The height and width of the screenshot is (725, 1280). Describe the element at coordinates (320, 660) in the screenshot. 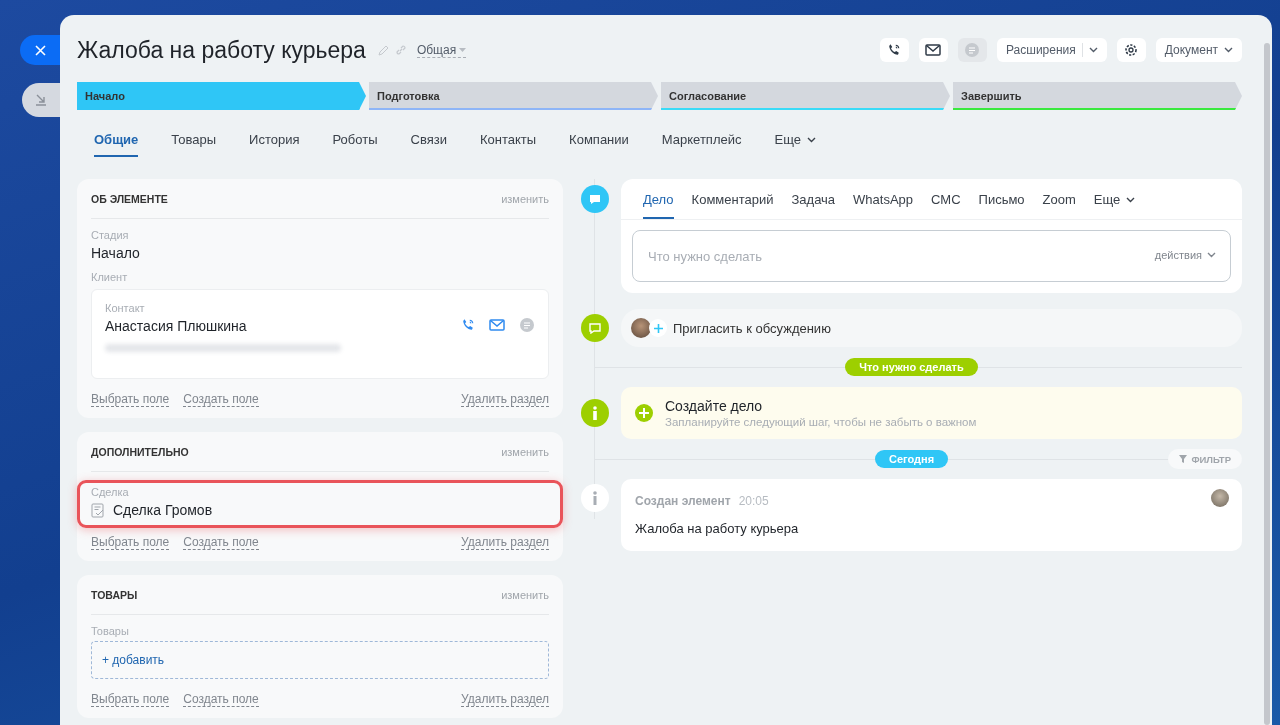

I see `add-product-button: + добавить` at that location.